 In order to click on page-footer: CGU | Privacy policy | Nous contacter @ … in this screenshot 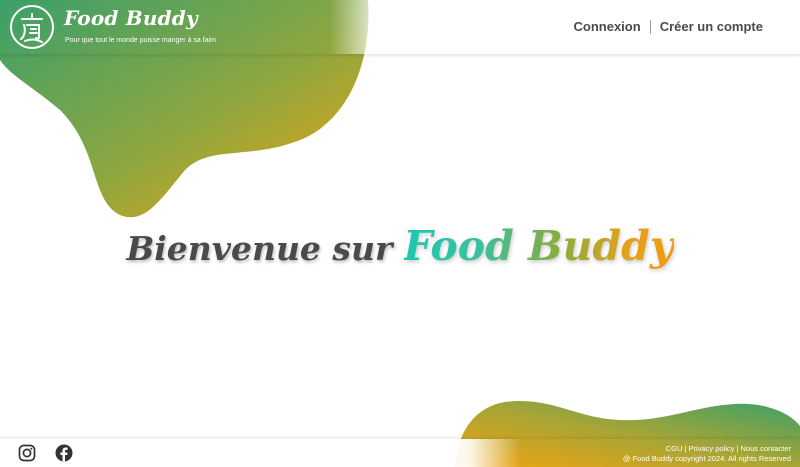, I will do `click(400, 453)`.